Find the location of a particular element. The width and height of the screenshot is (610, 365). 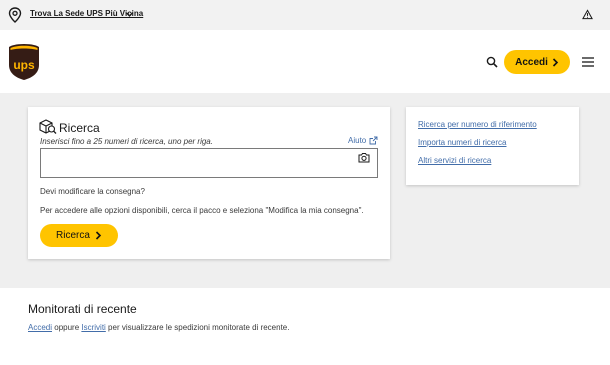

tracking-number-input is located at coordinates (209, 163).